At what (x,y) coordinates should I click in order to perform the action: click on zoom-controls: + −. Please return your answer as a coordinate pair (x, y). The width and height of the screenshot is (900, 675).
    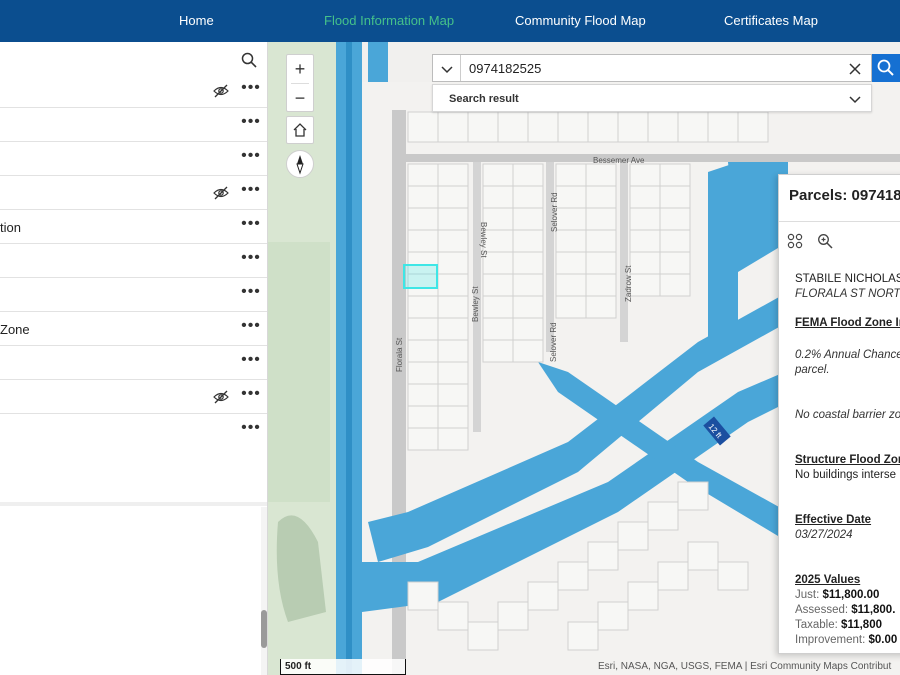
    Looking at the image, I should click on (300, 83).